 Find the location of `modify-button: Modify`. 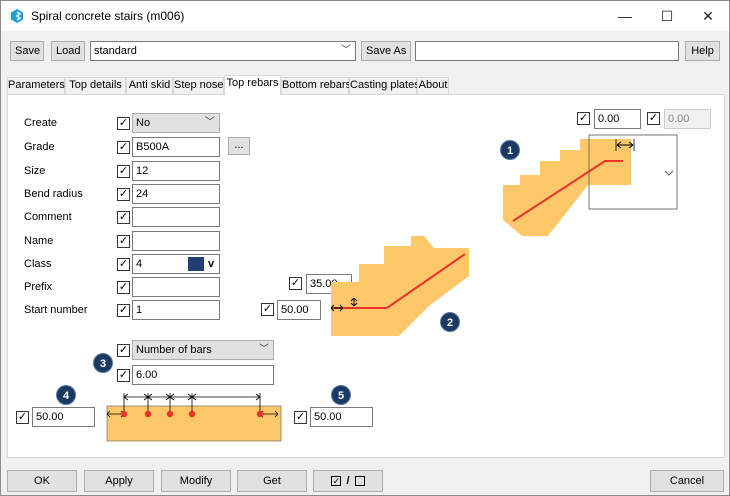

modify-button: Modify is located at coordinates (196, 481).